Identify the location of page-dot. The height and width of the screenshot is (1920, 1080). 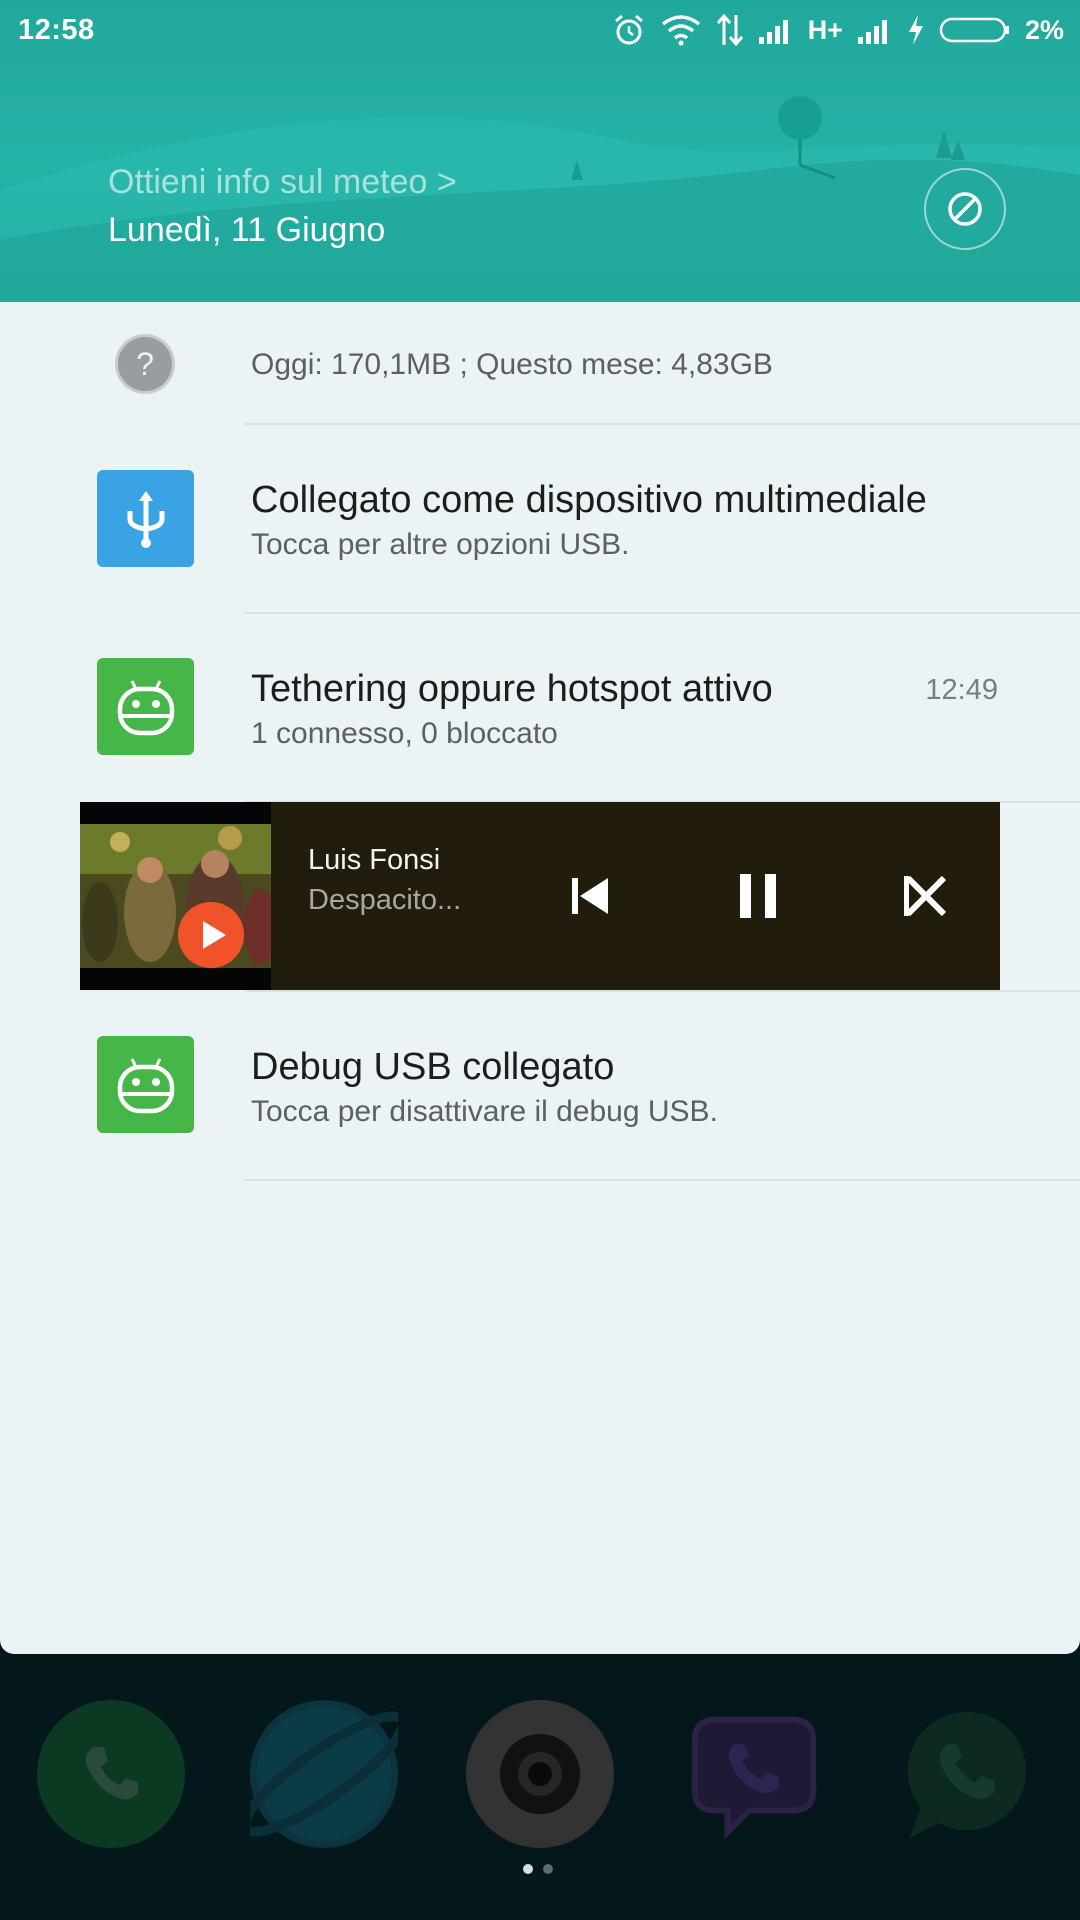
(548, 1869).